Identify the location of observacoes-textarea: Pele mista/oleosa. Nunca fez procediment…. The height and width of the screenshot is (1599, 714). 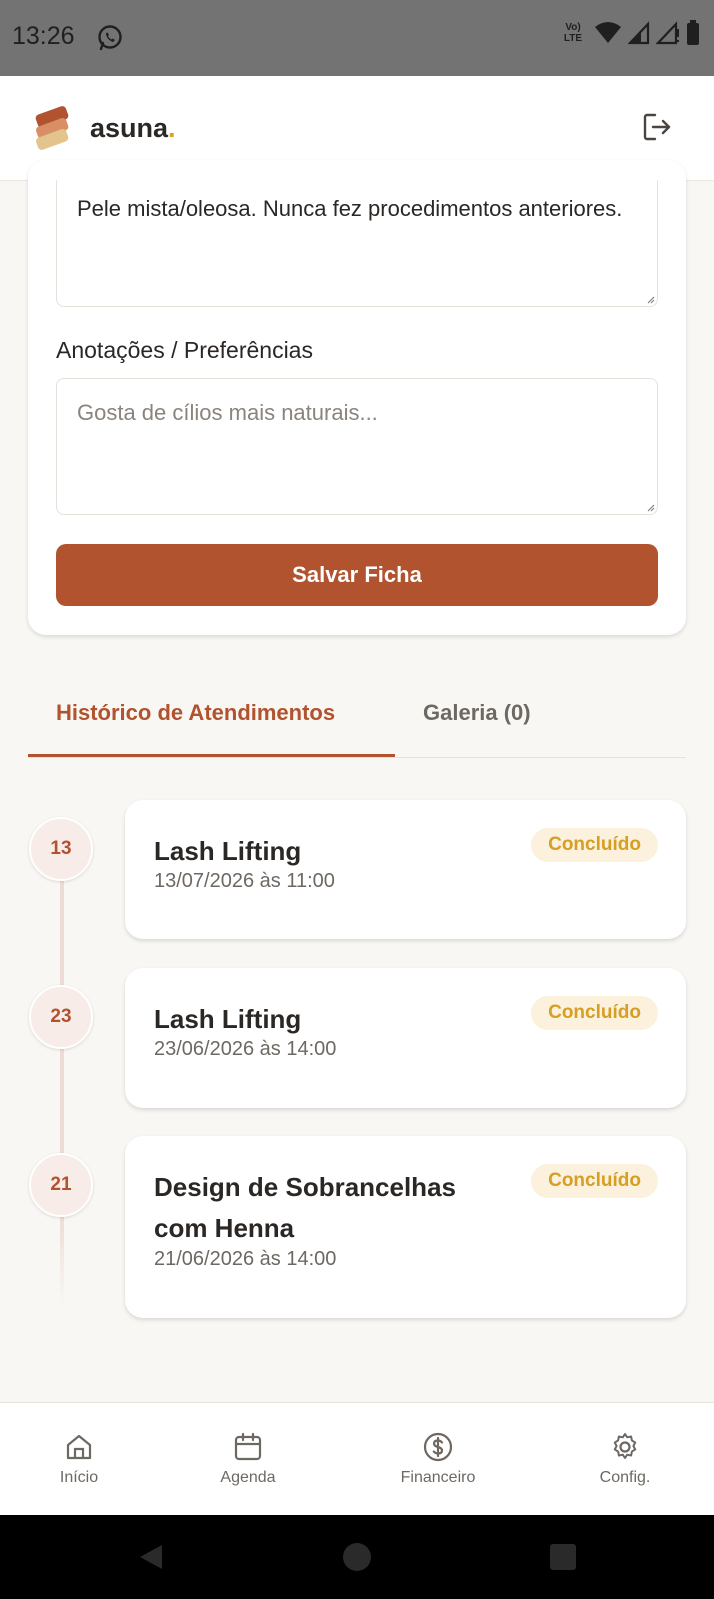
(357, 243).